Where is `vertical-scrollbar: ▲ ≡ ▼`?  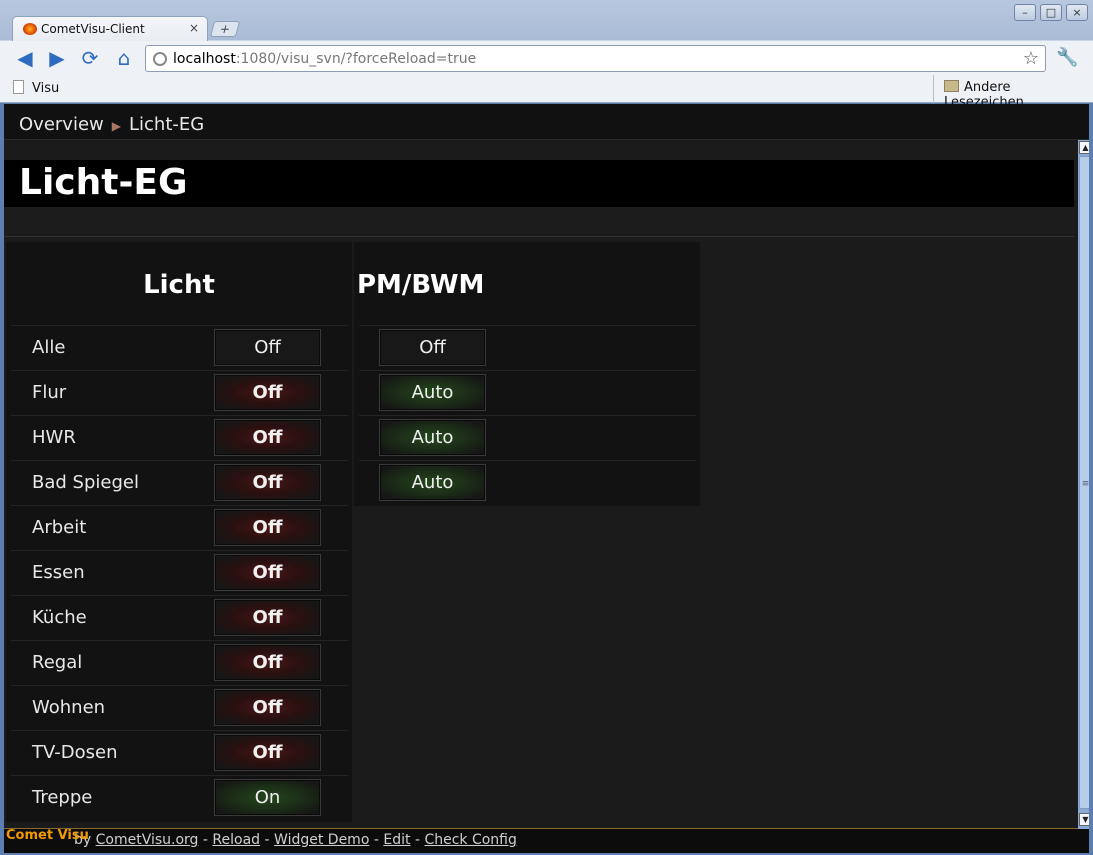
vertical-scrollbar: ▲ ≡ ▼ is located at coordinates (1083, 484).